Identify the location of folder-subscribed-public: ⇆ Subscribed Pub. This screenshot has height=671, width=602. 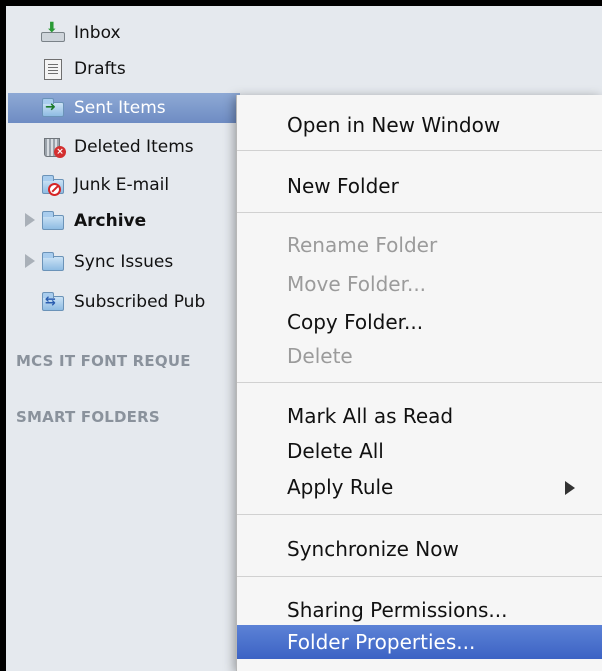
(140, 302).